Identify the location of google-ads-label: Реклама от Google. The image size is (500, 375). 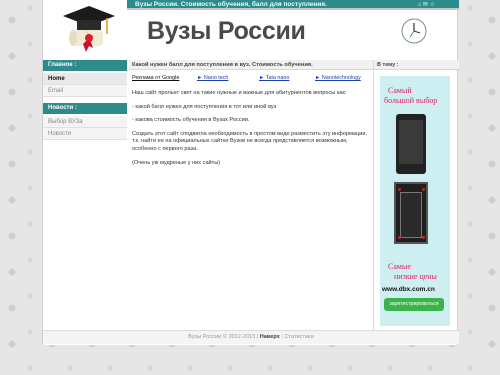
(155, 78).